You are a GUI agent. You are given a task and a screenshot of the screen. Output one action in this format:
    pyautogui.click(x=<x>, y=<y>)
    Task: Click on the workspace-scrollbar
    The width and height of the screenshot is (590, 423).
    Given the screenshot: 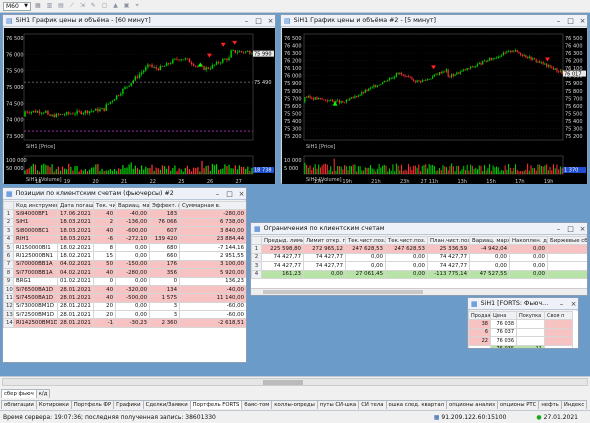 What is the action you would take?
    pyautogui.click(x=295, y=382)
    